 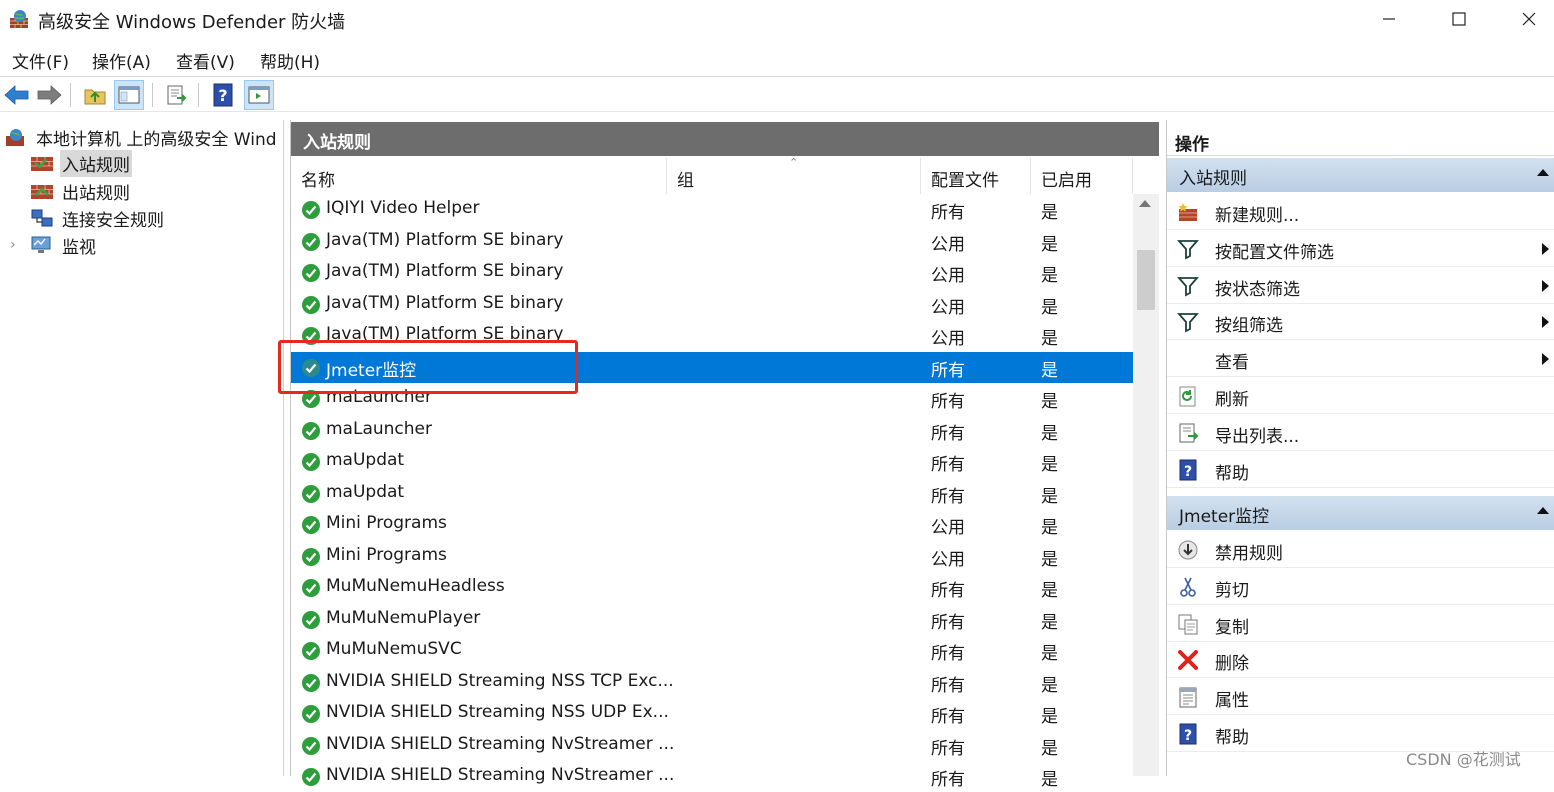 I want to click on expand-chevron-icon: ›, so click(x=20, y=245).